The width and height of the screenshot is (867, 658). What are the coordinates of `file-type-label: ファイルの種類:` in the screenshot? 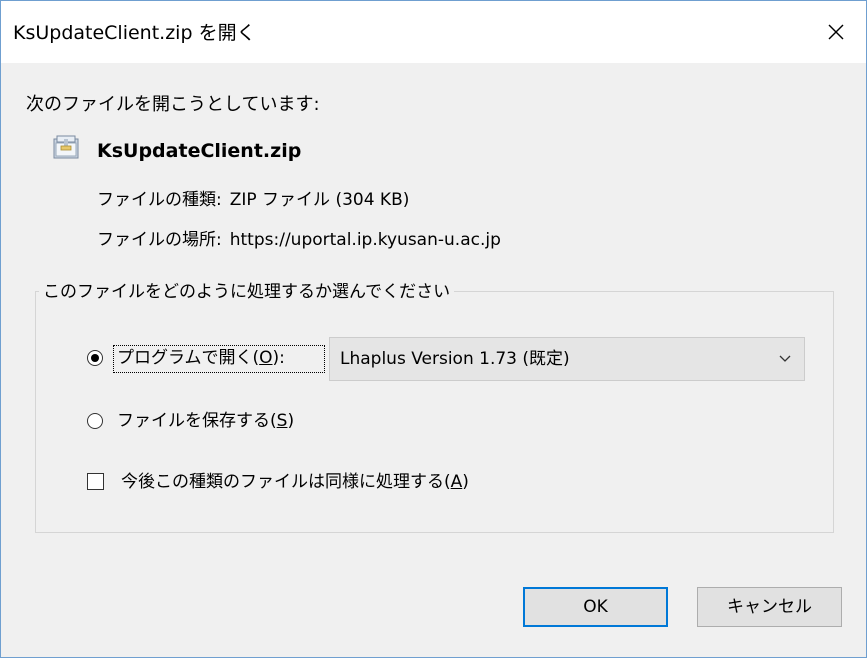 It's located at (159, 200).